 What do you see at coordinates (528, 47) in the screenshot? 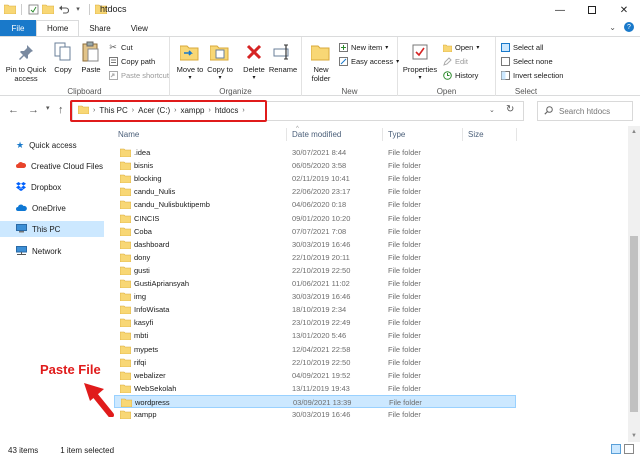
I see `select-all-label: Select all` at bounding box center [528, 47].